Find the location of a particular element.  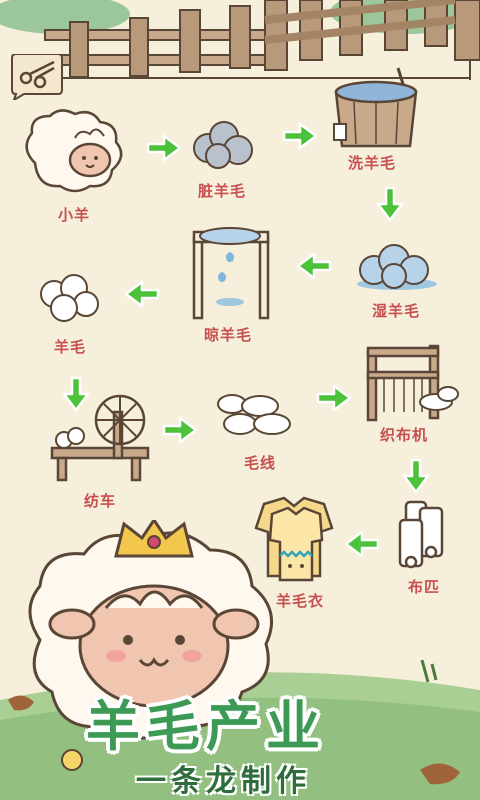

stage-loom is located at coordinates (412, 382).